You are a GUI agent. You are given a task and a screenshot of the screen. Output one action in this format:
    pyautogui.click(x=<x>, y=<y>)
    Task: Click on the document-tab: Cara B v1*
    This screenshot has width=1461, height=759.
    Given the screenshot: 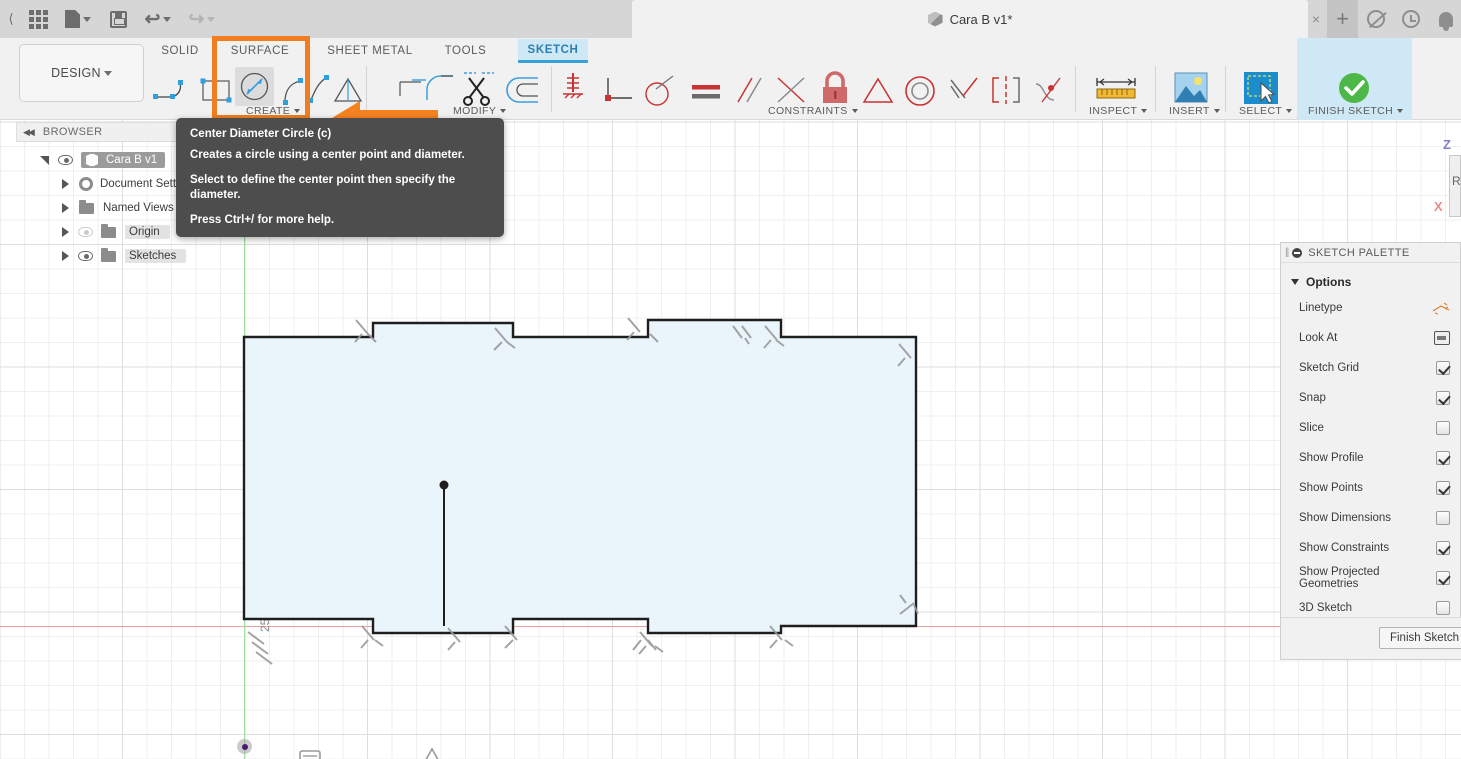 What is the action you would take?
    pyautogui.click(x=970, y=19)
    